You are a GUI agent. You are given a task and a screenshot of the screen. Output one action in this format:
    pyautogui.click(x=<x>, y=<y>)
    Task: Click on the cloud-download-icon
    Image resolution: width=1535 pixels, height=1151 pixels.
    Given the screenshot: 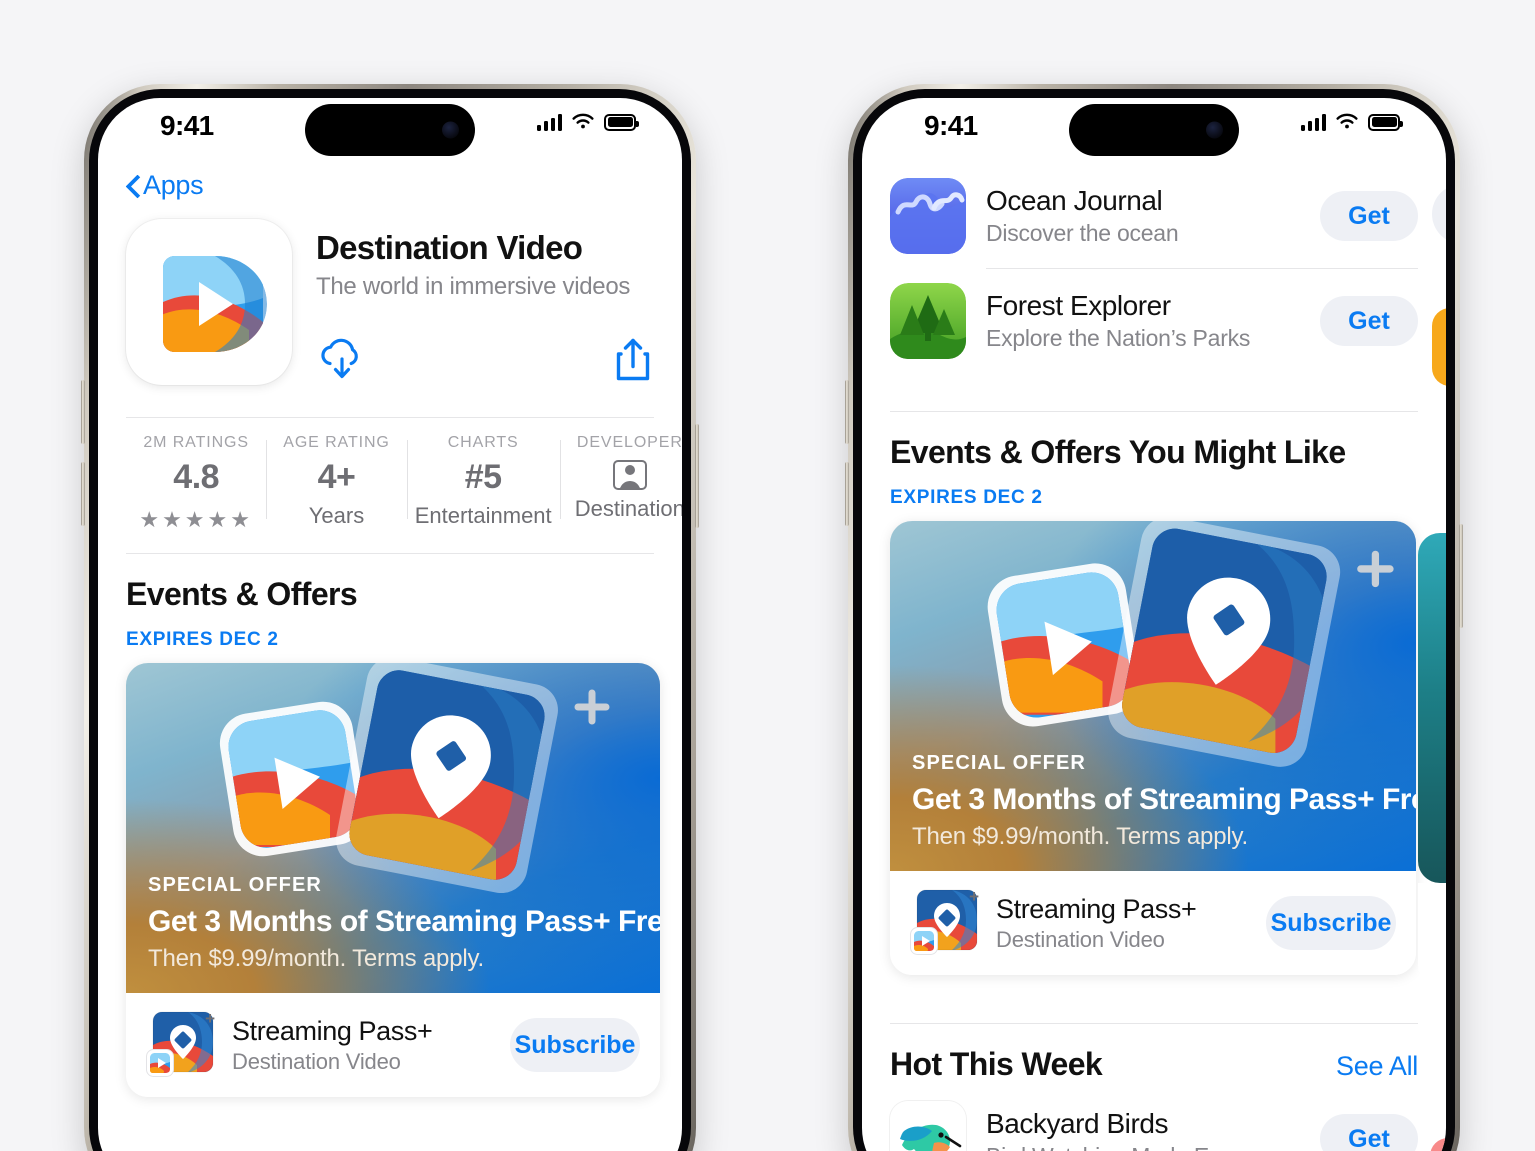 What is the action you would take?
    pyautogui.click(x=343, y=360)
    